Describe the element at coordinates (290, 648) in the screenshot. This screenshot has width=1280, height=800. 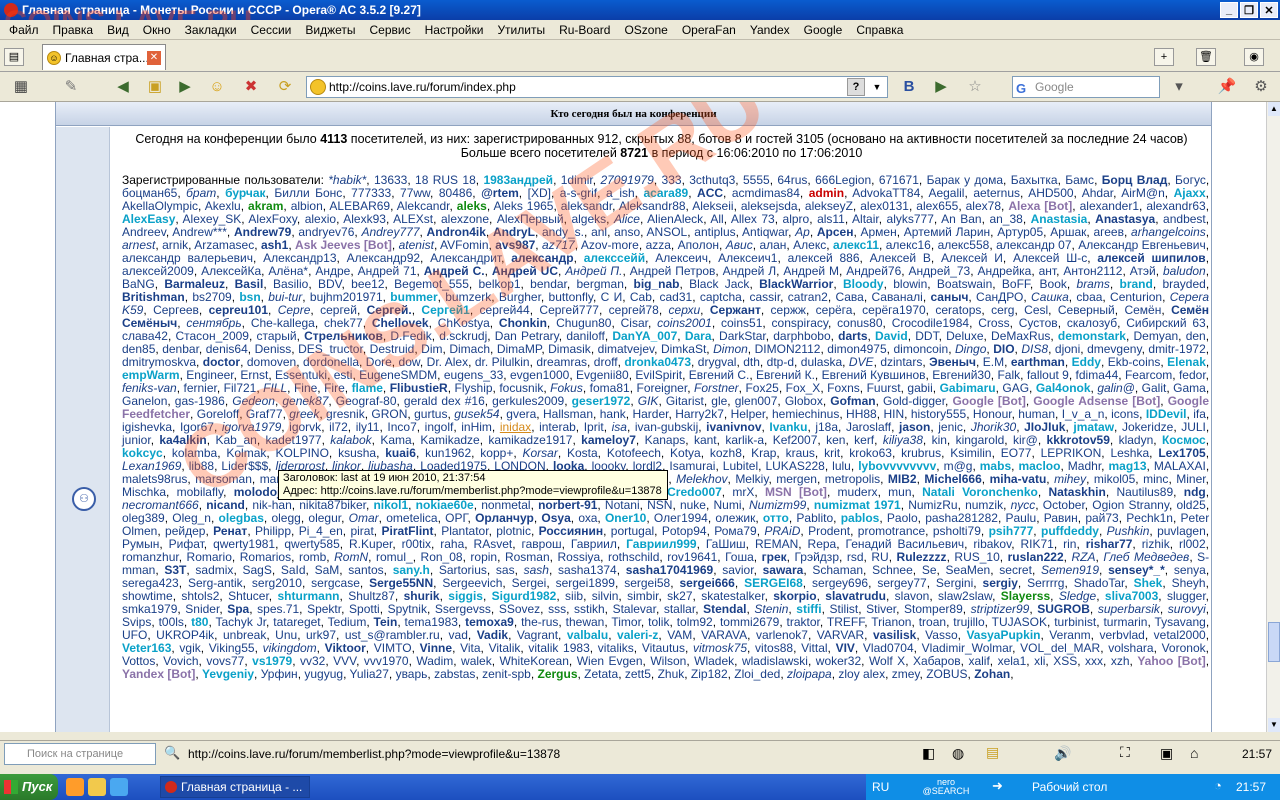
I see `user-link: vikingdom` at that location.